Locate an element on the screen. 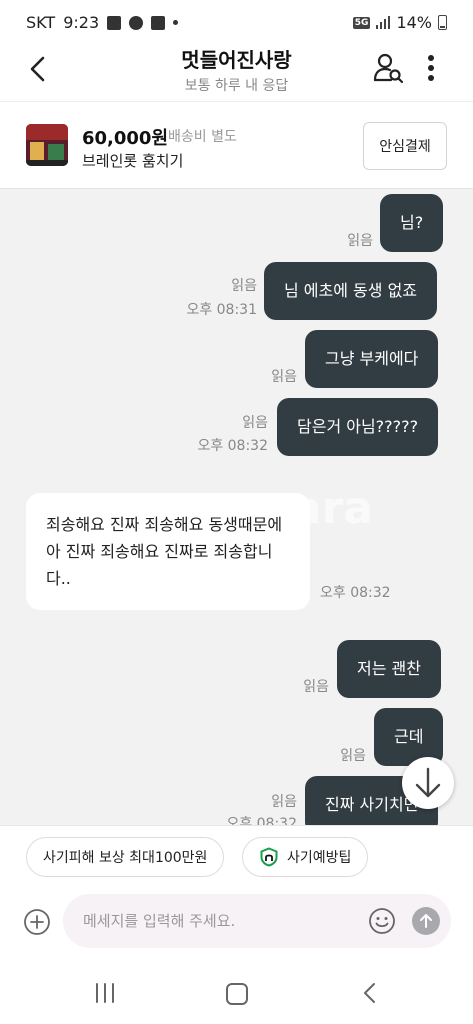 This screenshot has height=1024, width=473. network-icon: 5G is located at coordinates (361, 22).